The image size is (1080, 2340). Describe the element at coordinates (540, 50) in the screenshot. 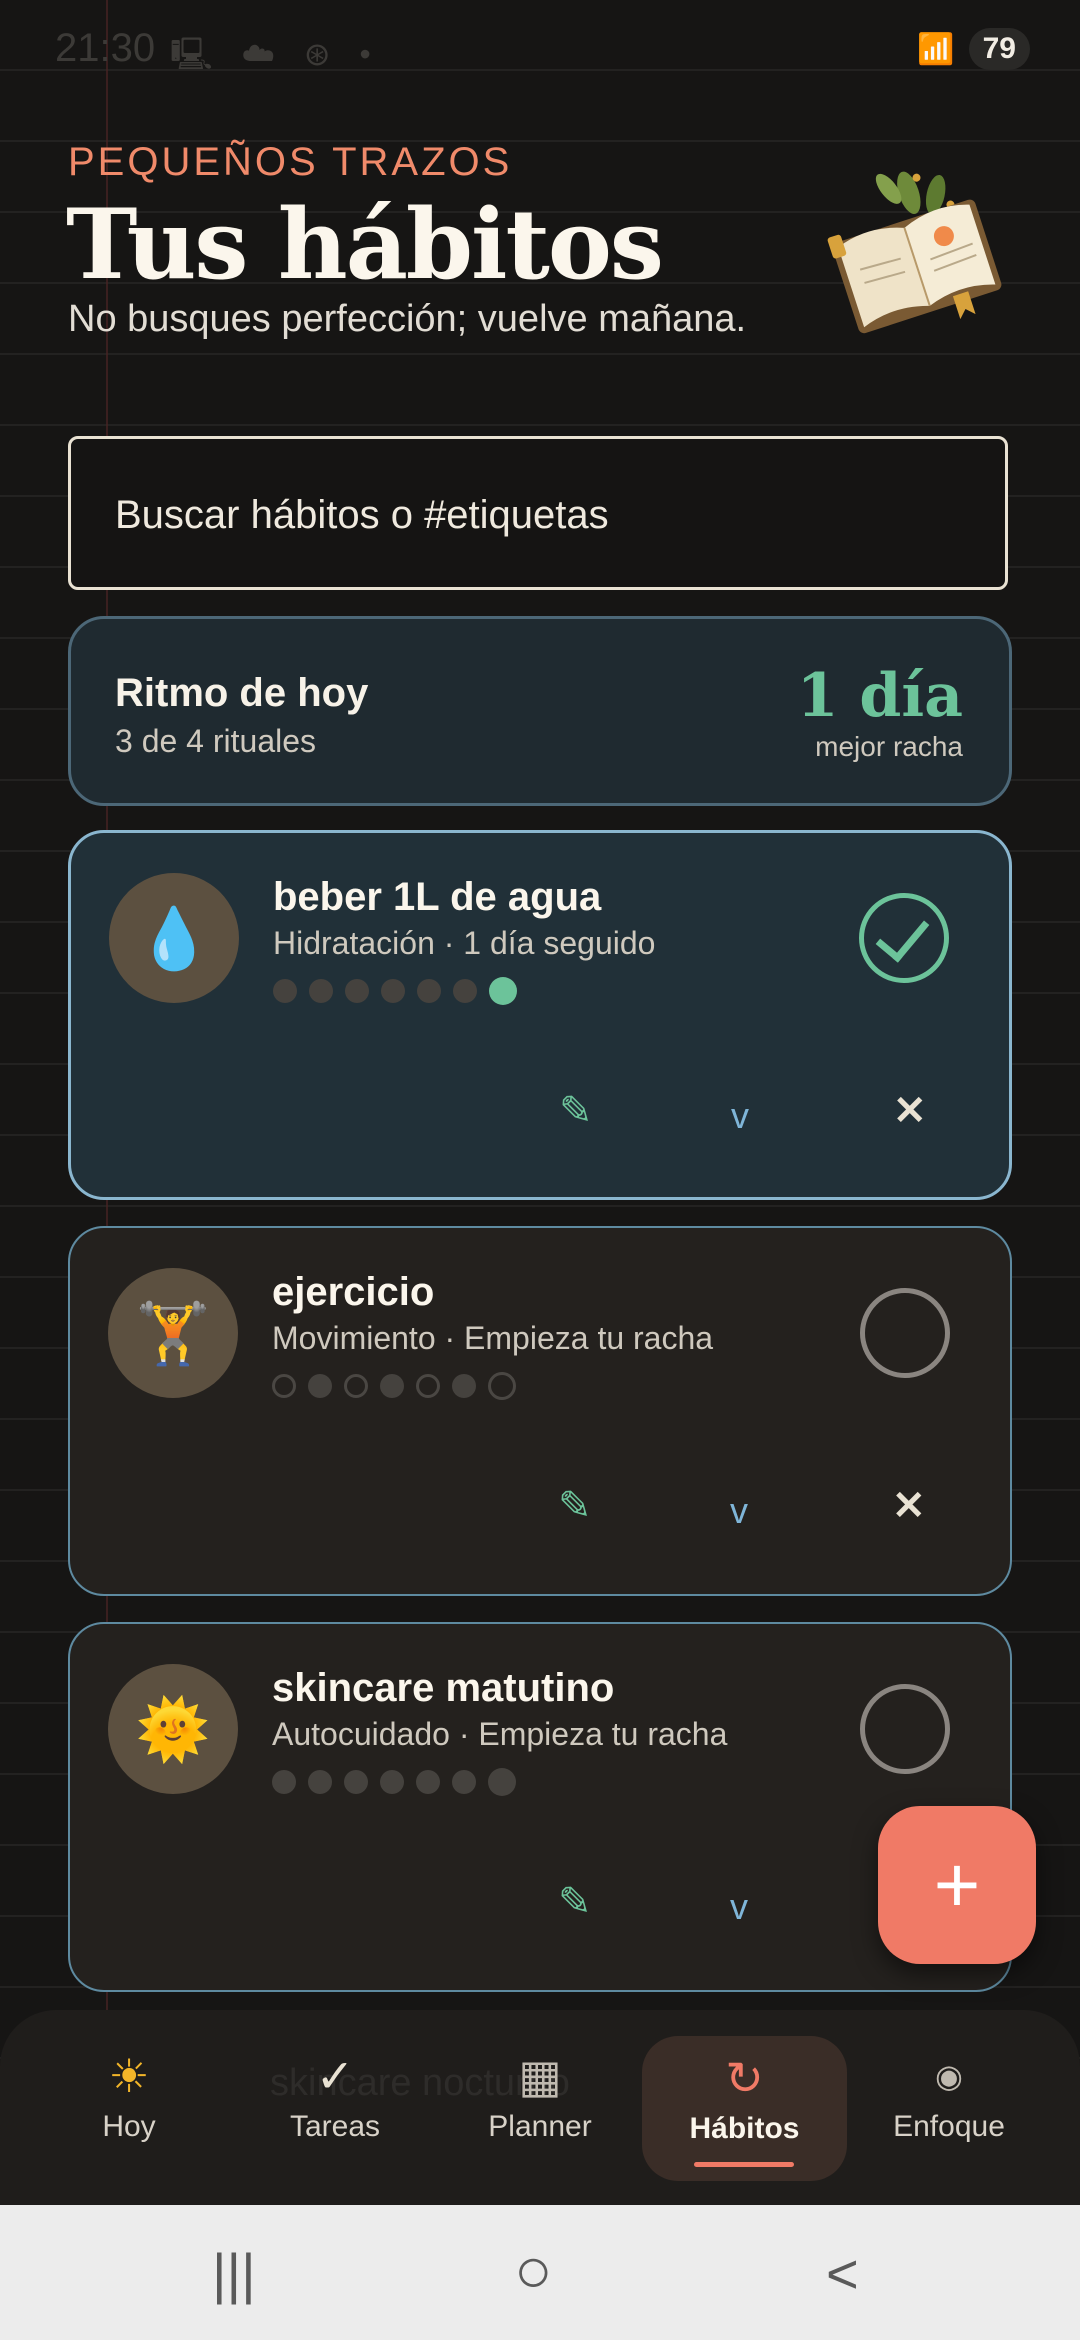

I see `status-bar: 21:30 🖳 ☁ ⊛ • 📶 79` at that location.